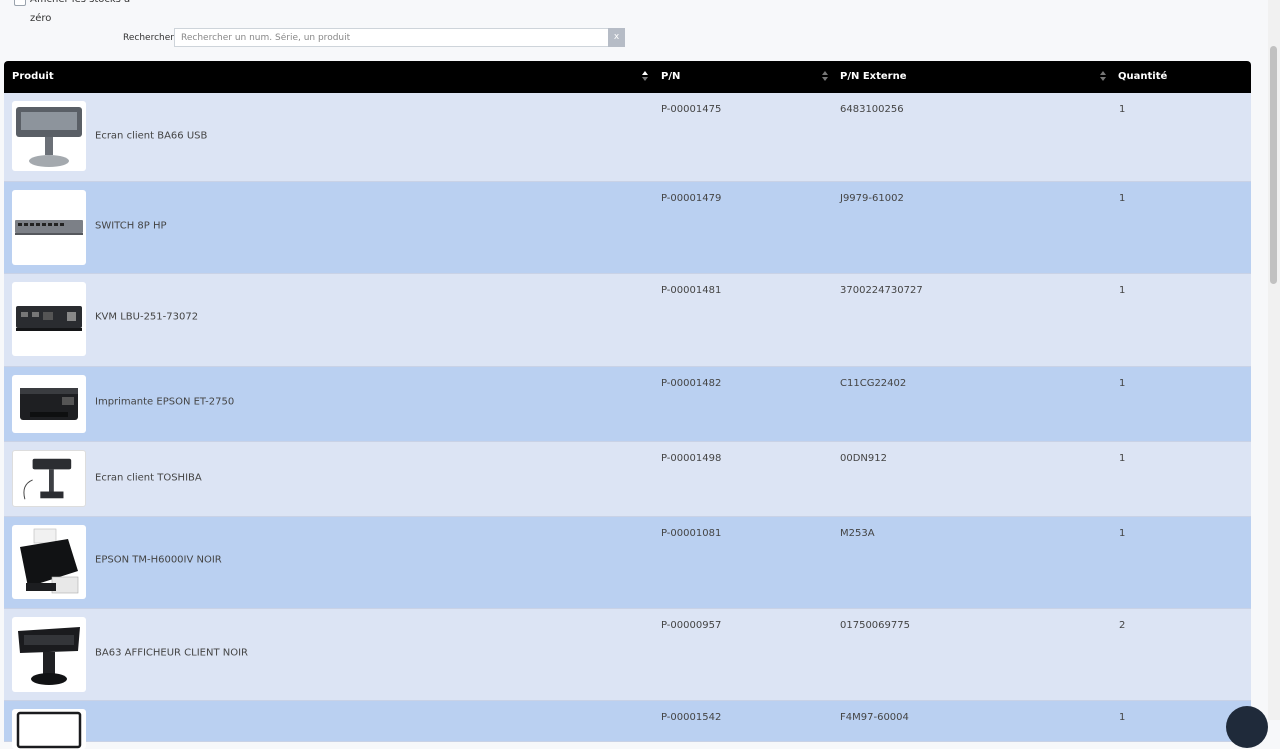 The image size is (1280, 749). I want to click on table-row: P-00001542 F4M97-60004 1, so click(627, 725).